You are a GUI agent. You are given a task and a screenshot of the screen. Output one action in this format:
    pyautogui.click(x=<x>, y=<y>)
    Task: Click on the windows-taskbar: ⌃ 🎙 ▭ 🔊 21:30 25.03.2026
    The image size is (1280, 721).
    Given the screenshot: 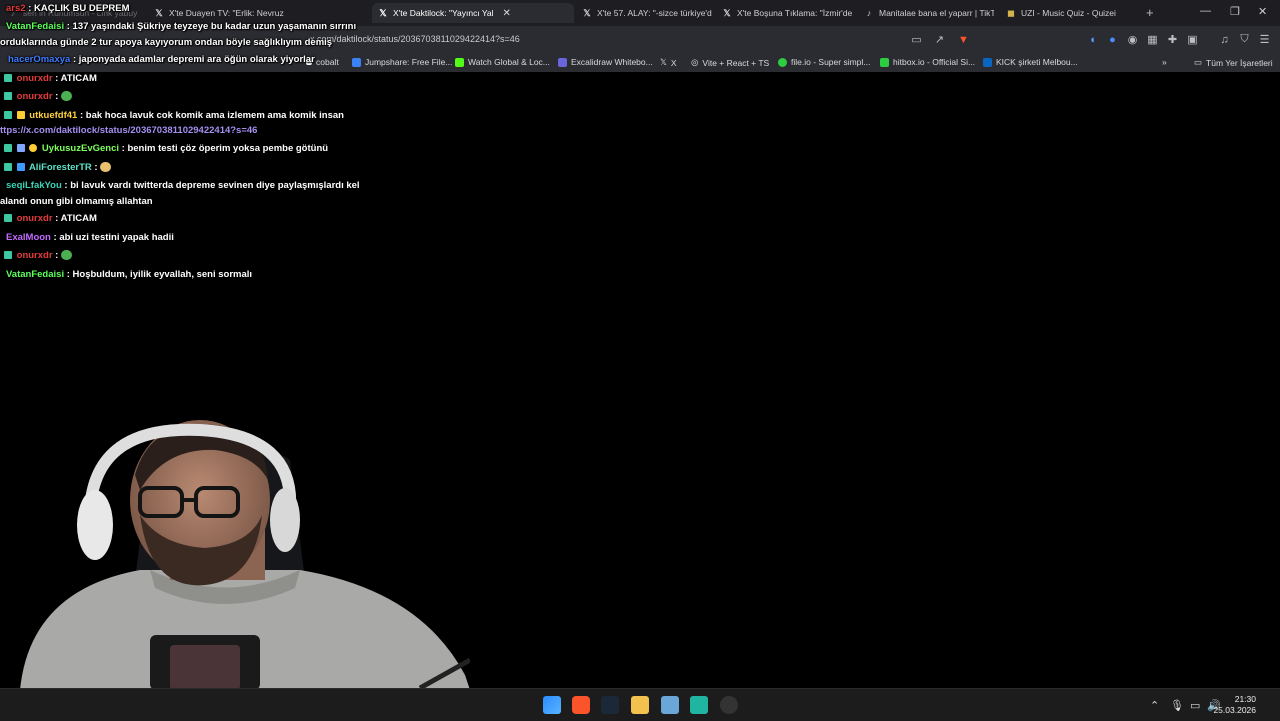 What is the action you would take?
    pyautogui.click(x=640, y=704)
    